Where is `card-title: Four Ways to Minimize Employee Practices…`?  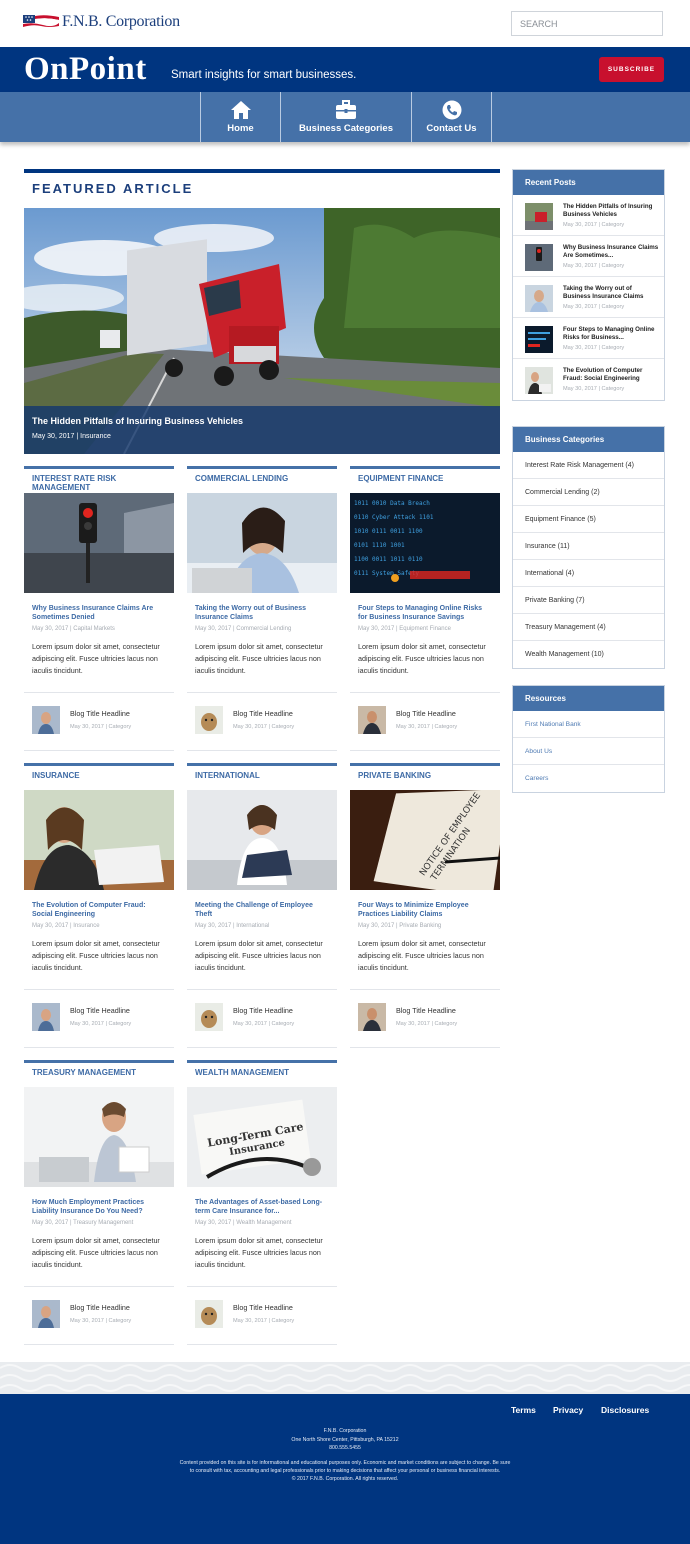 card-title: Four Ways to Minimize Employee Practices… is located at coordinates (425, 910).